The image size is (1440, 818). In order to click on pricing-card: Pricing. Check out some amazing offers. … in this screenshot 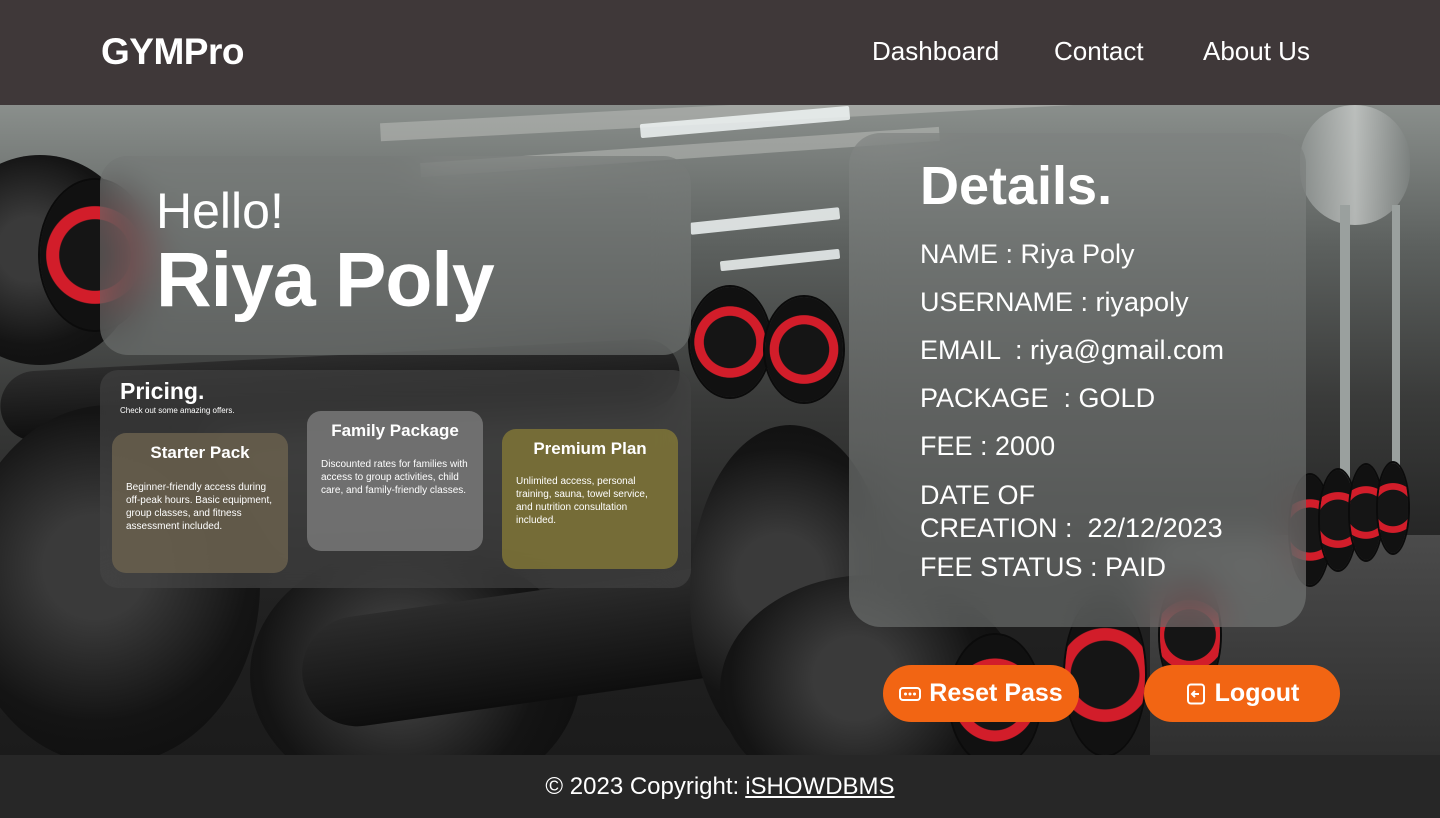, I will do `click(395, 479)`.